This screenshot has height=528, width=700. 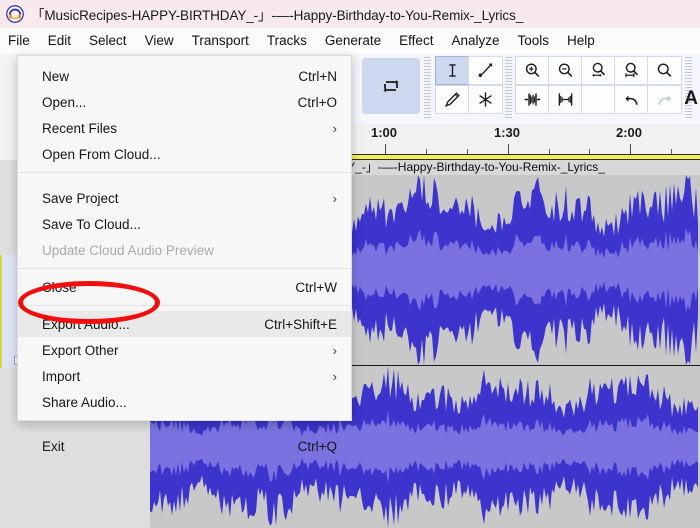 I want to click on undo-icon, so click(x=631, y=100).